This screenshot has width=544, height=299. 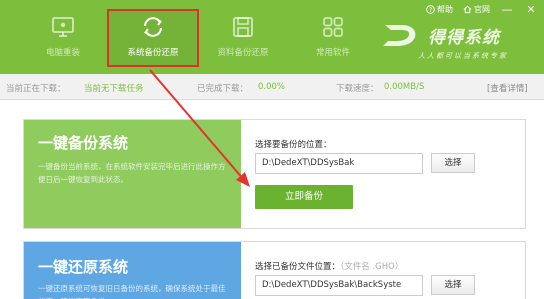 I want to click on close-button: ✕, so click(x=531, y=9).